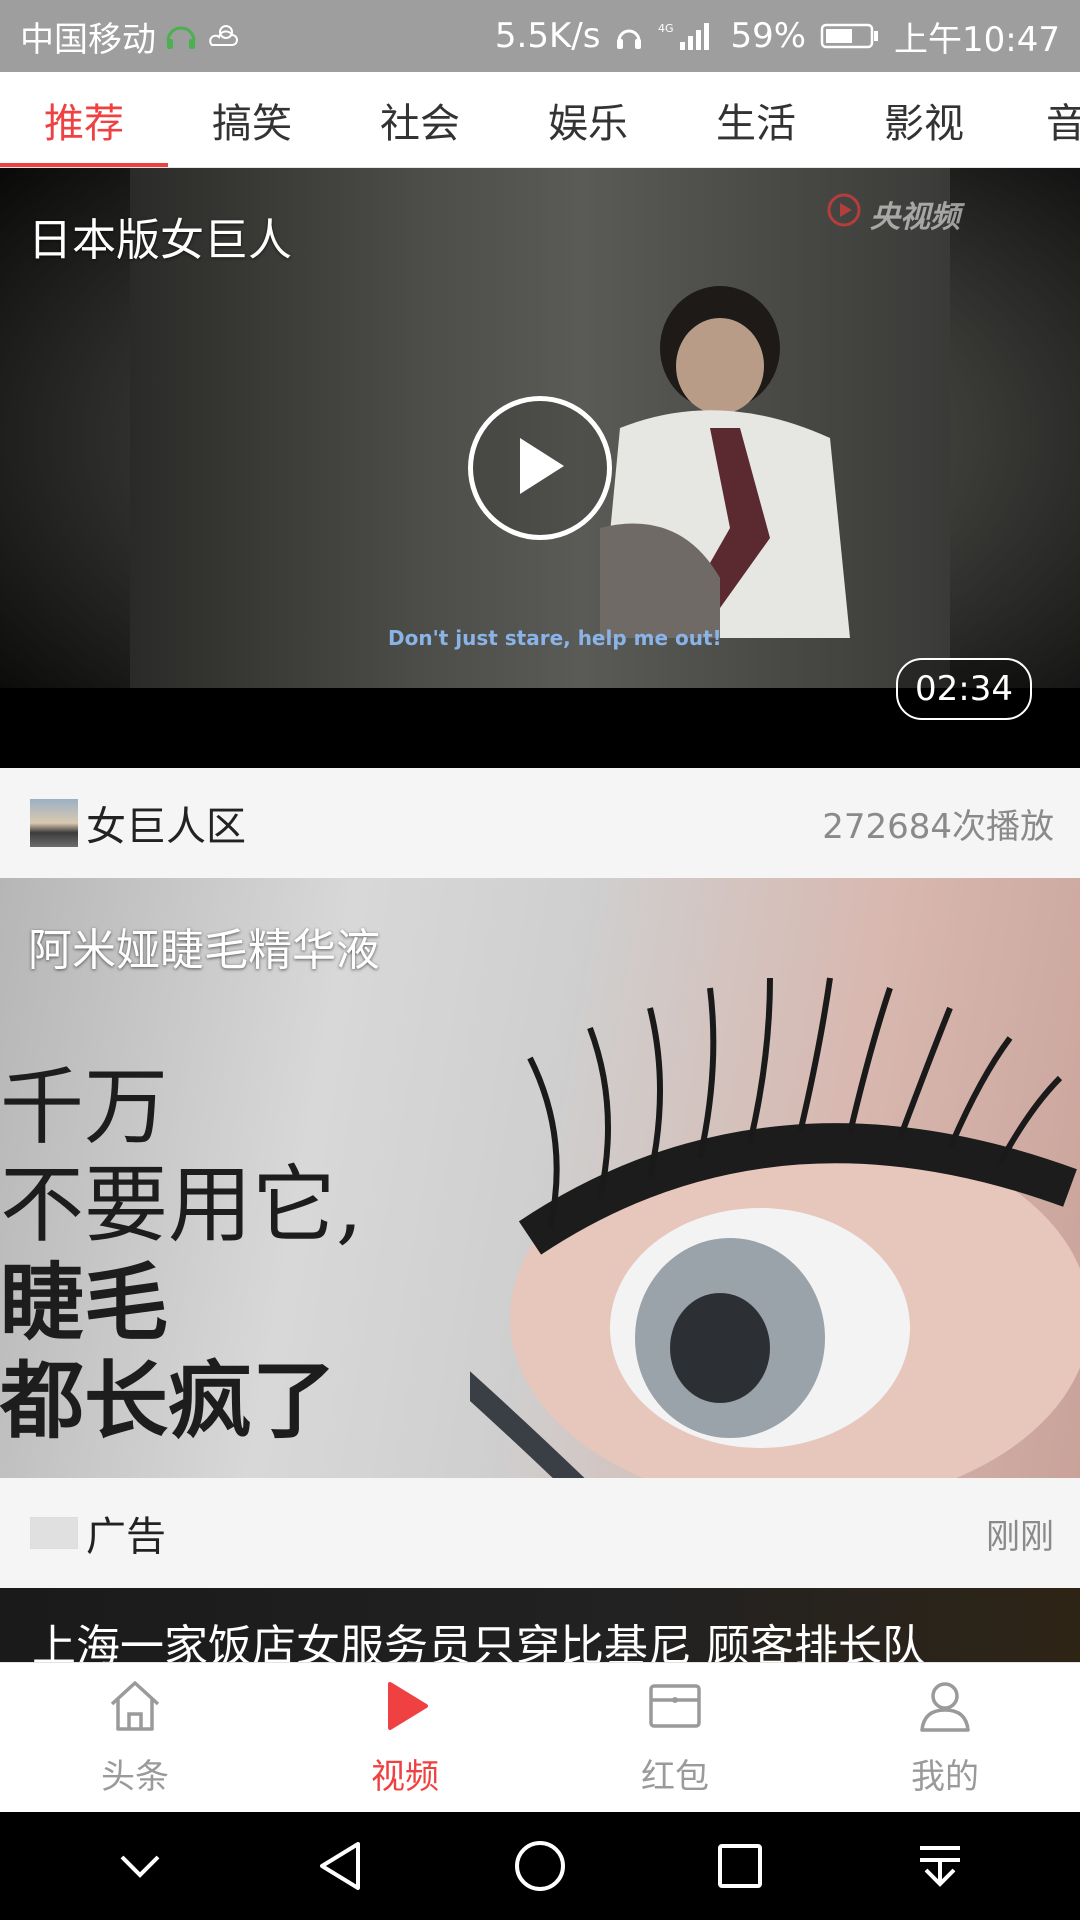 The width and height of the screenshot is (1080, 1920). Describe the element at coordinates (675, 1776) in the screenshot. I see `nav-label: 红包` at that location.